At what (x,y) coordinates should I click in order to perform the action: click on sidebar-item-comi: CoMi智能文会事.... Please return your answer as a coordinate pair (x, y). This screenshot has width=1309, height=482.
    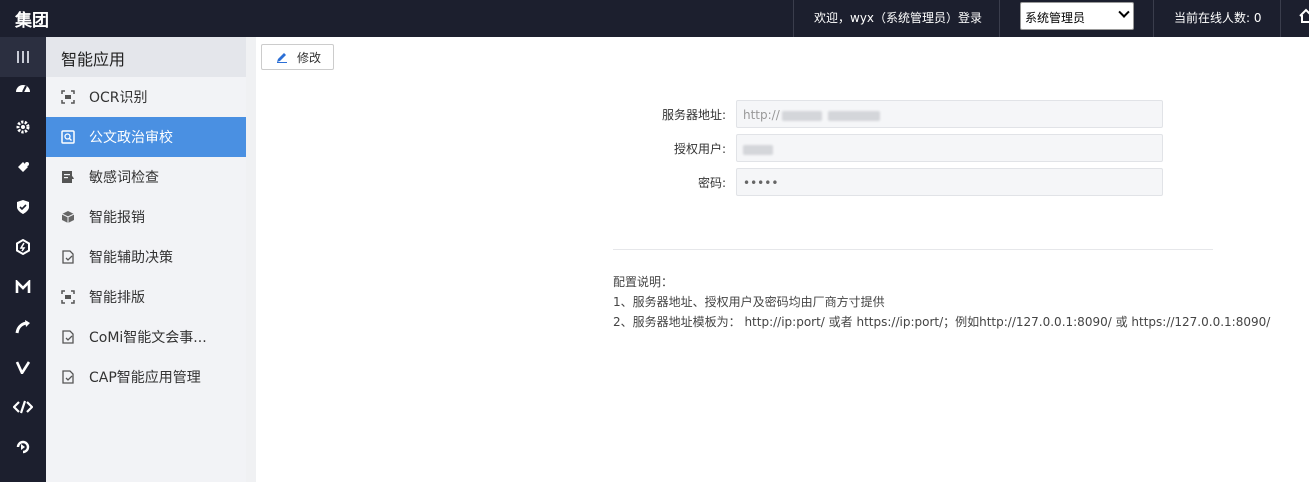
    Looking at the image, I should click on (146, 337).